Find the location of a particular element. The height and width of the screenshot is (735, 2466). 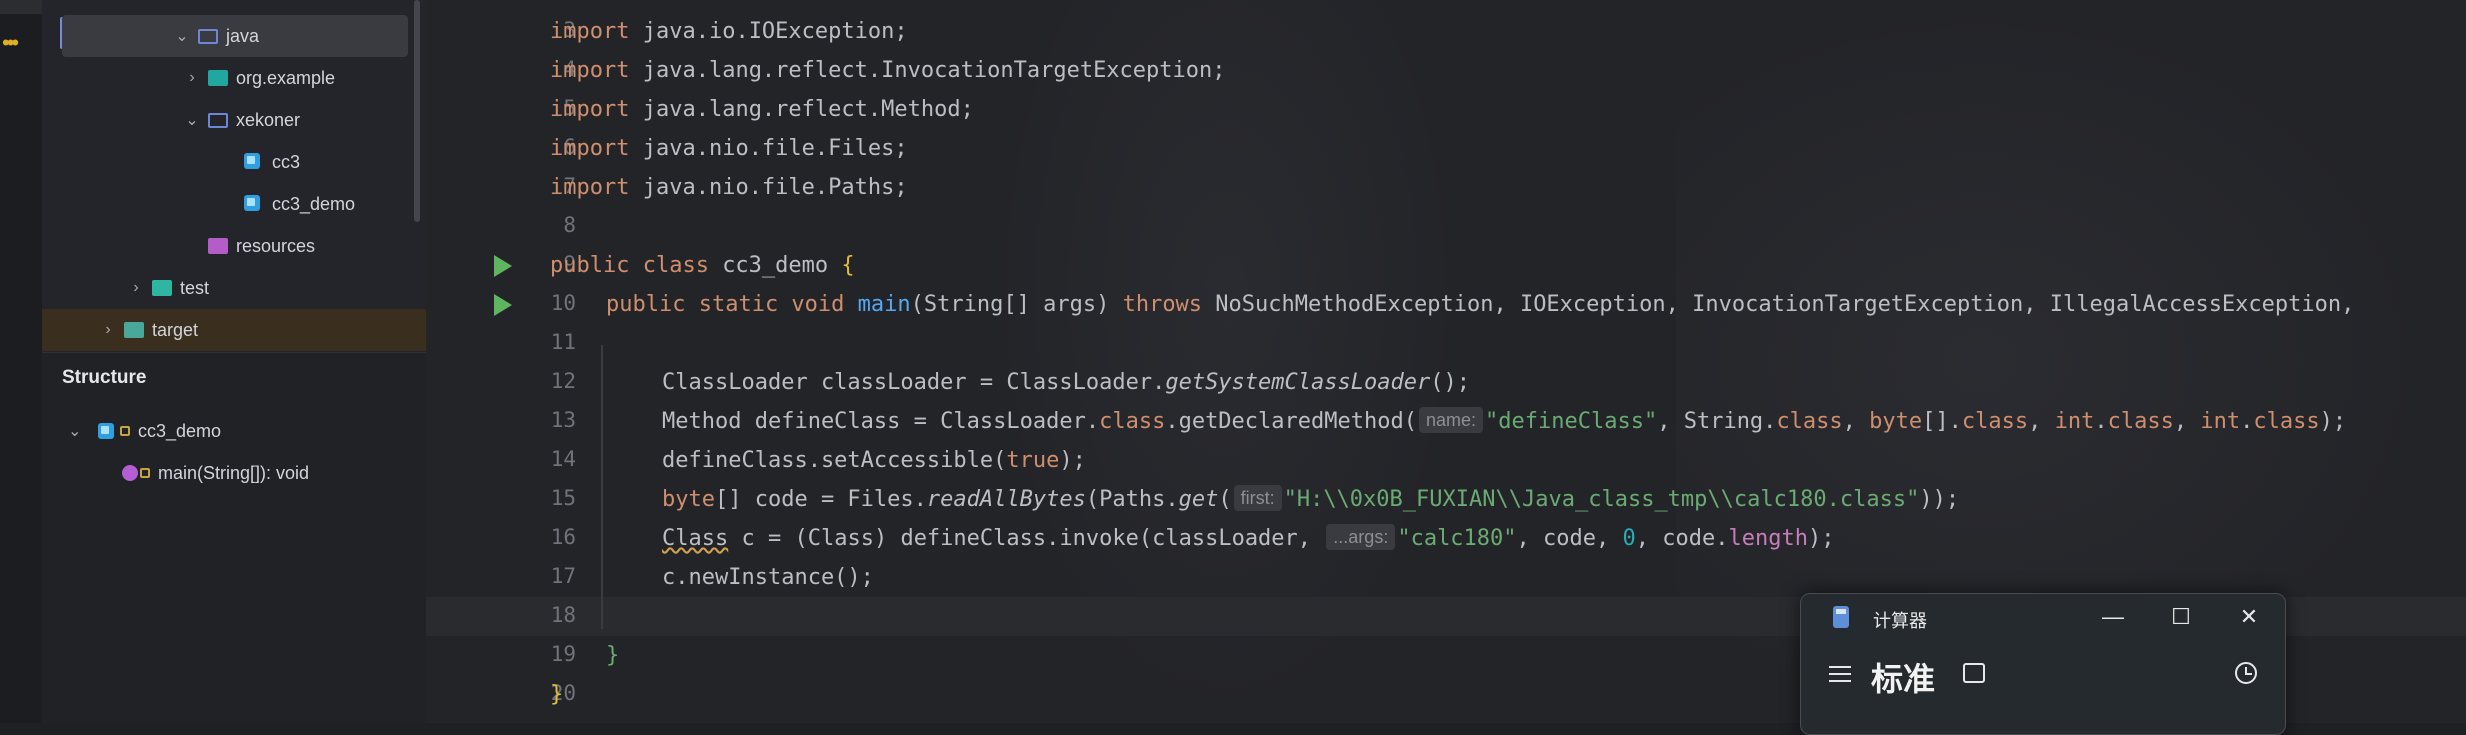

param-hint: ...args: is located at coordinates (1361, 537).